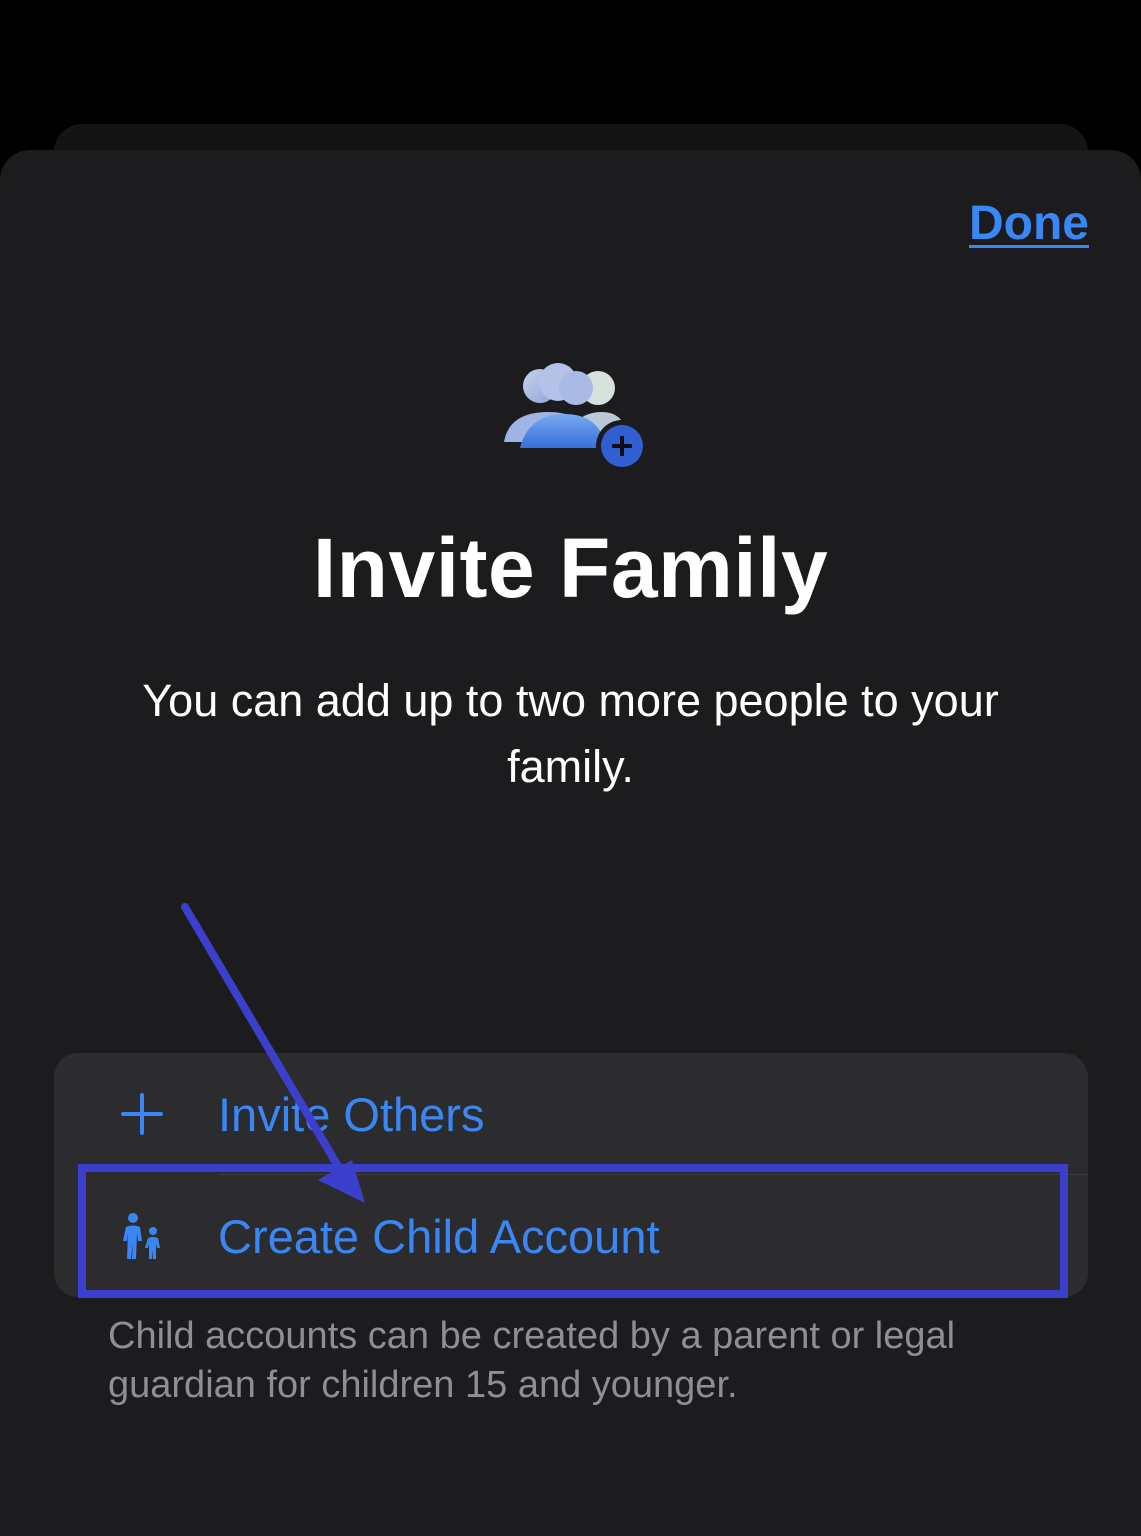 The height and width of the screenshot is (1536, 1141). Describe the element at coordinates (570, 568) in the screenshot. I see `page-title: Invite Family` at that location.